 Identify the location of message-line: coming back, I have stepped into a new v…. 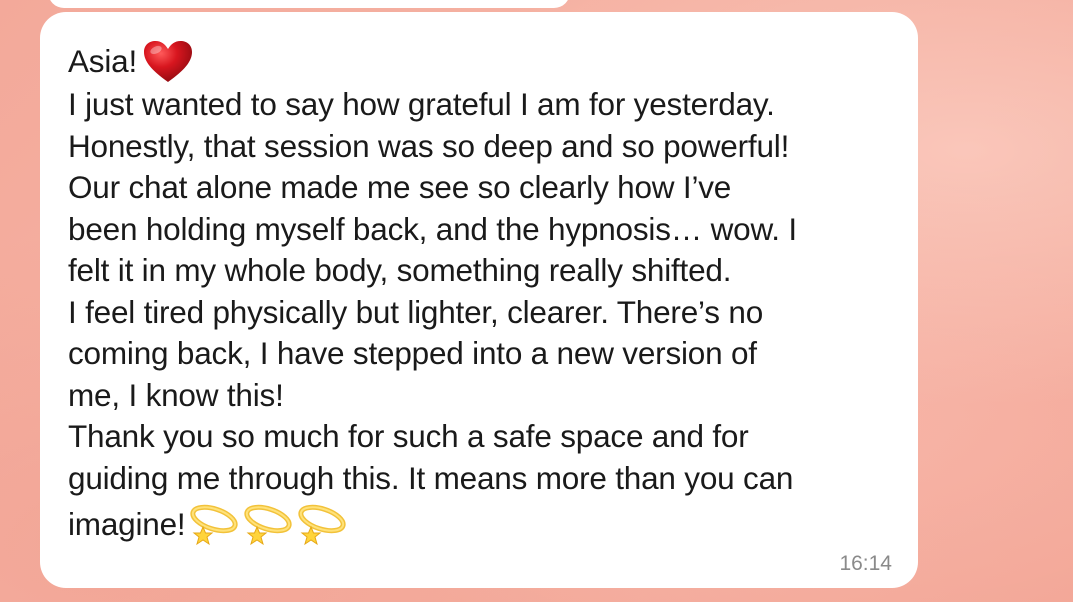
(412, 353).